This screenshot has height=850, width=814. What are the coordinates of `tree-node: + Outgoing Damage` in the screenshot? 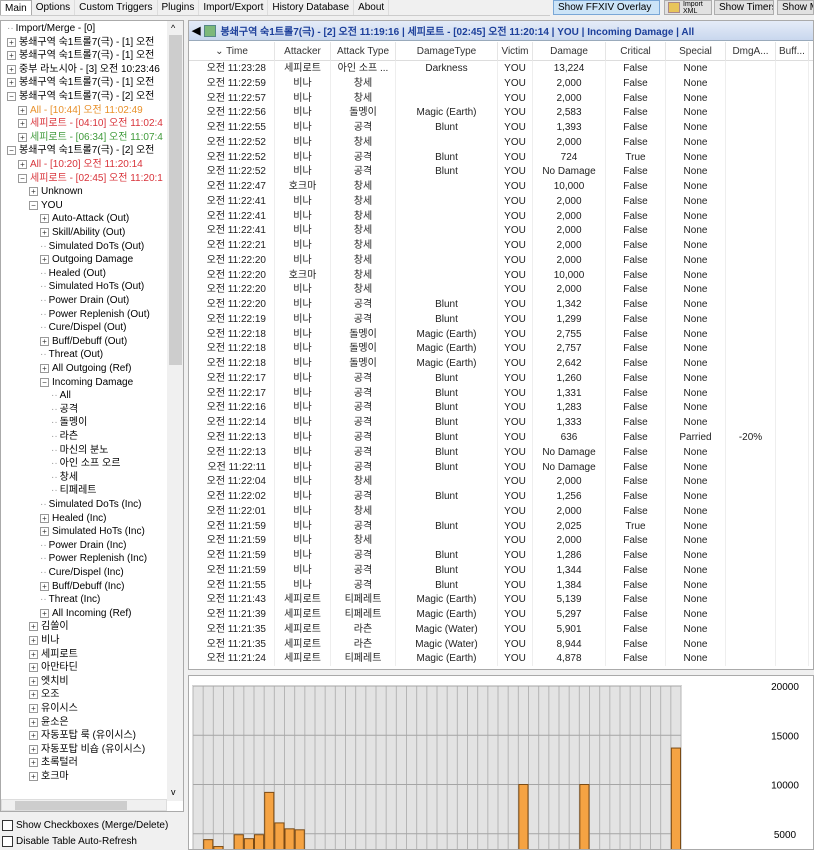 It's located at (86, 260).